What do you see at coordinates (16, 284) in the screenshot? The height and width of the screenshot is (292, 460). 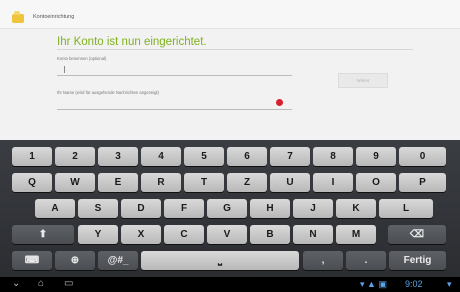 I see `back-icon: ⌄` at bounding box center [16, 284].